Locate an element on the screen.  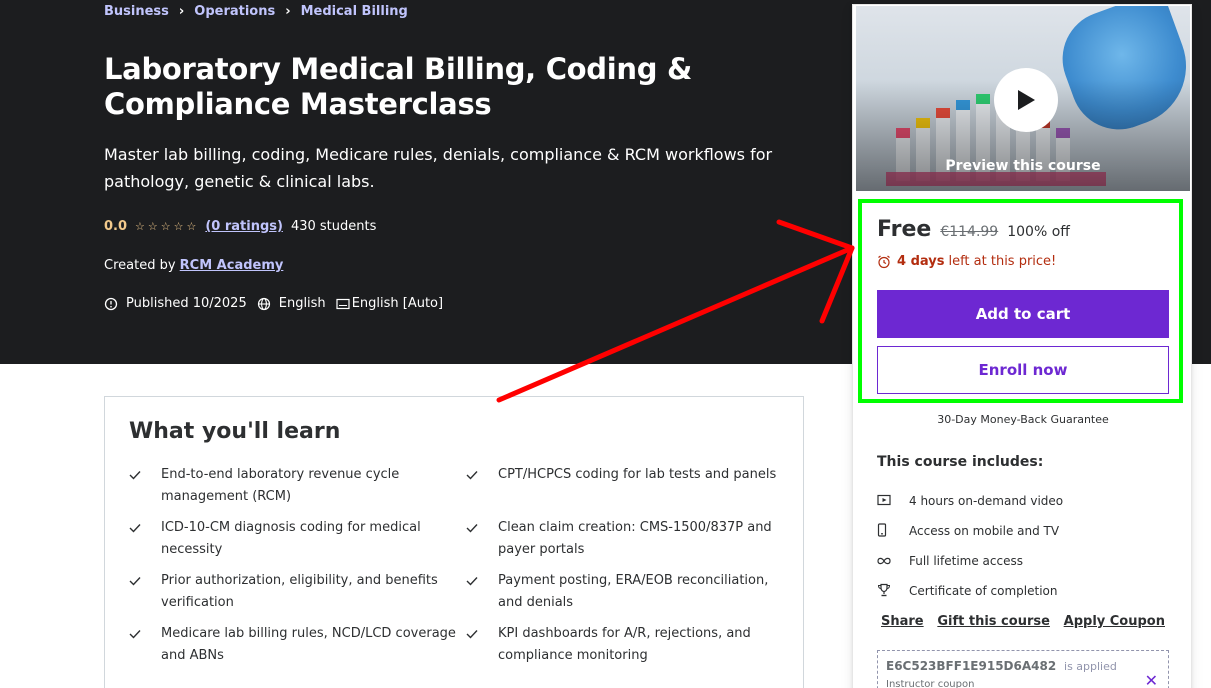
original-price: €114.99 is located at coordinates (969, 232).